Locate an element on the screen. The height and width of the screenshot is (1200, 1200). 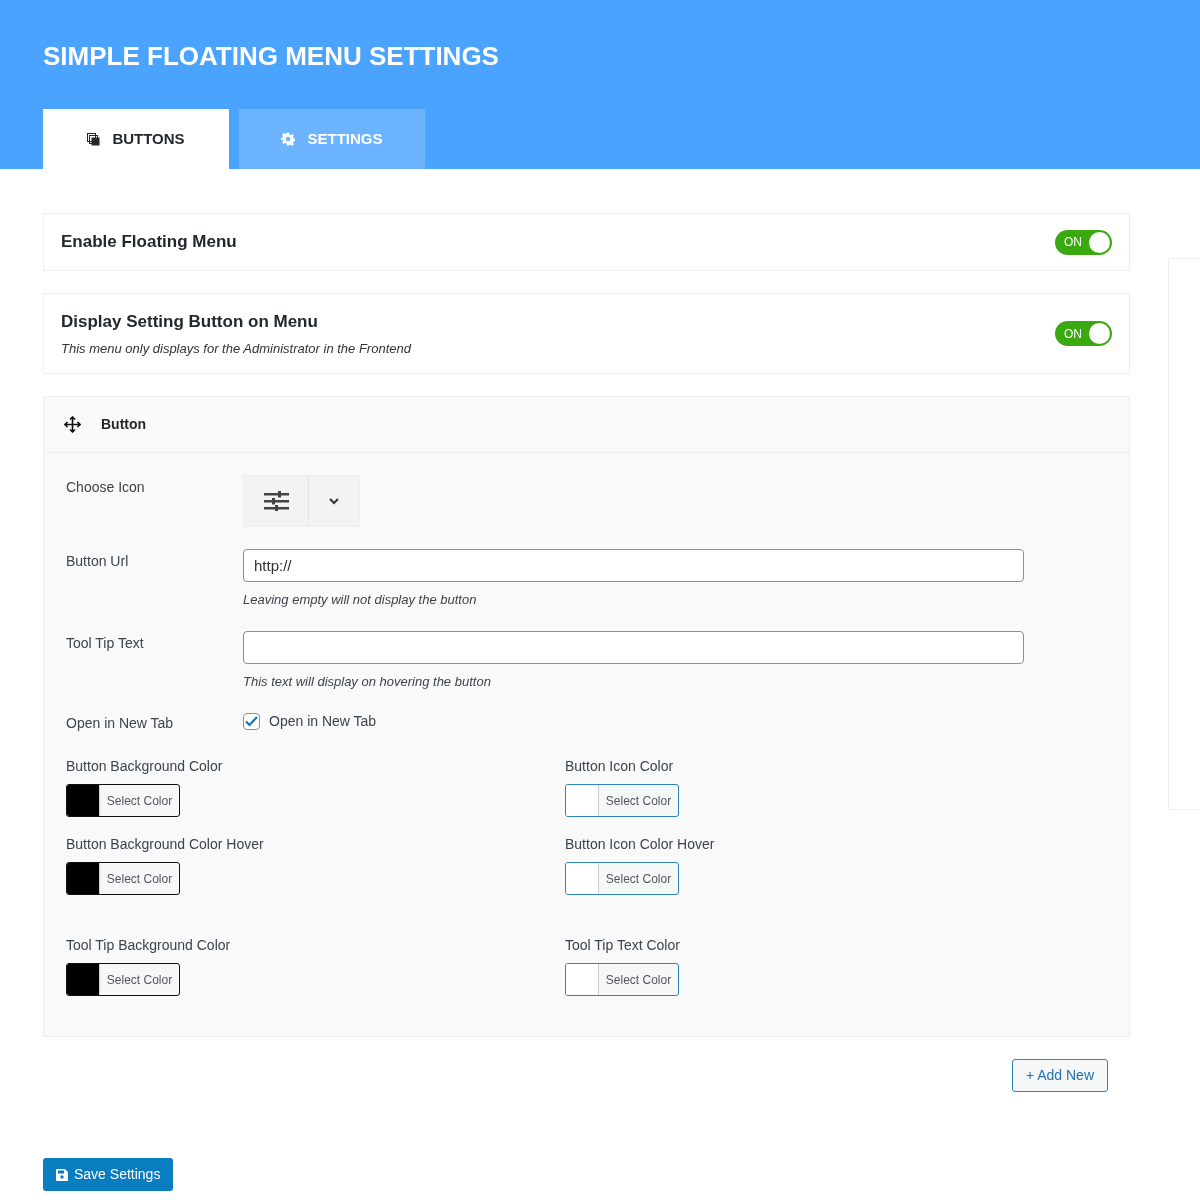
gear-icon is located at coordinates (288, 139).